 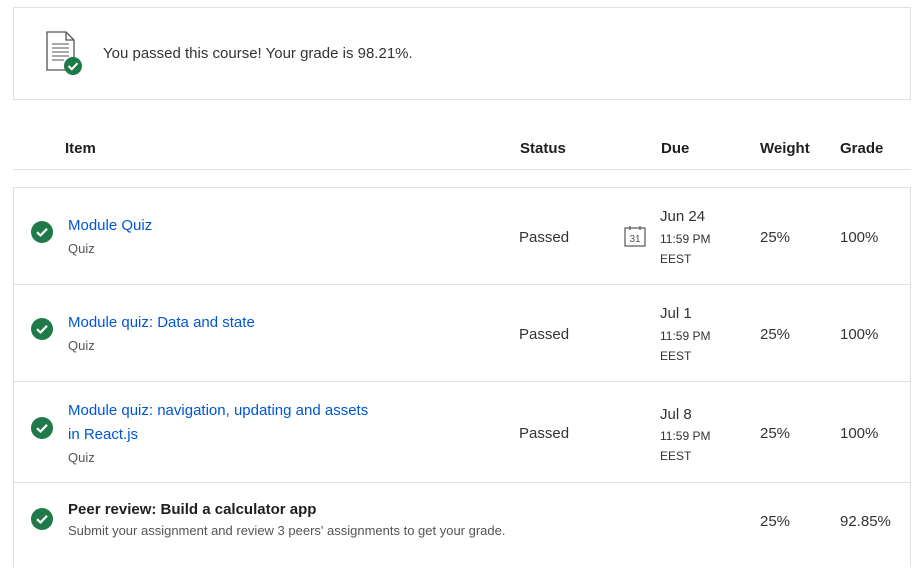 I want to click on due-date: Jun 24, so click(x=683, y=216).